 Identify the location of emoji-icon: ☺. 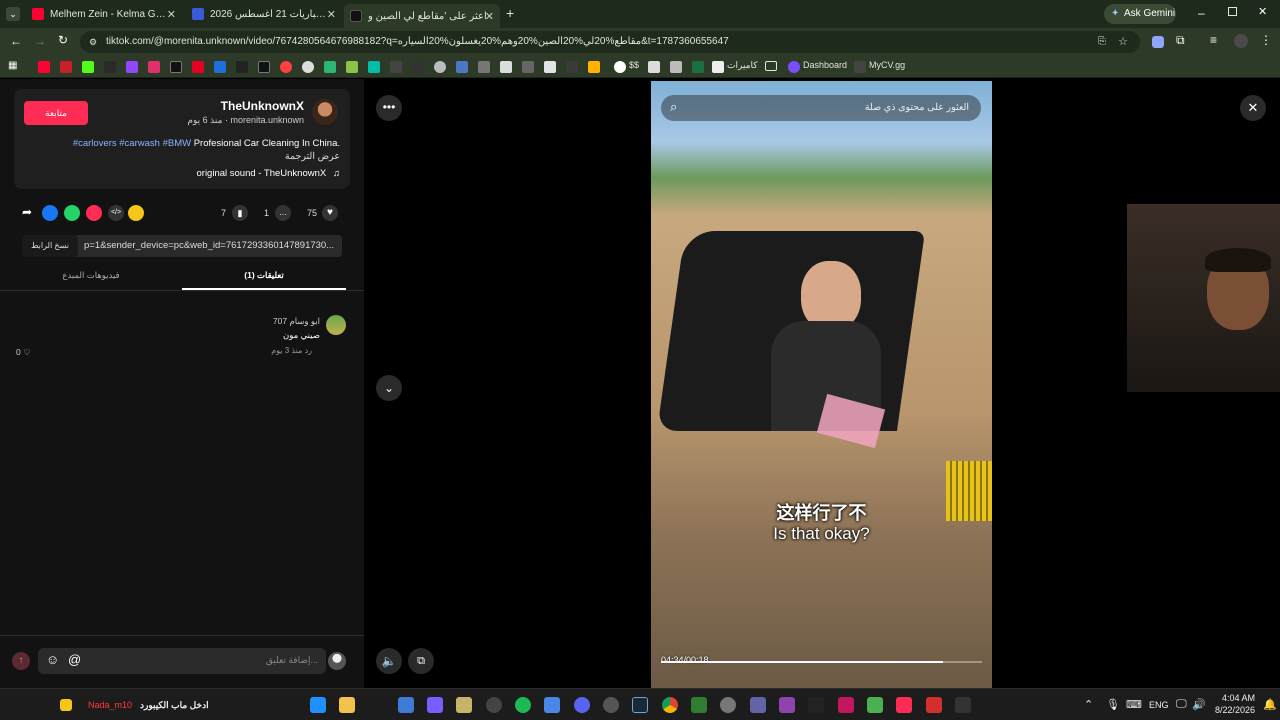
(52, 659).